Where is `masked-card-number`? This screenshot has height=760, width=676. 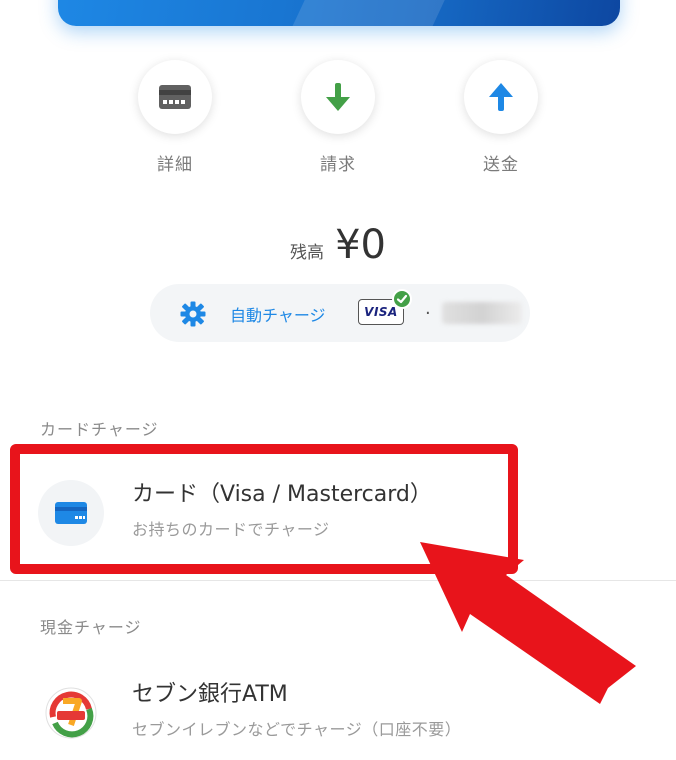
masked-card-number is located at coordinates (482, 313).